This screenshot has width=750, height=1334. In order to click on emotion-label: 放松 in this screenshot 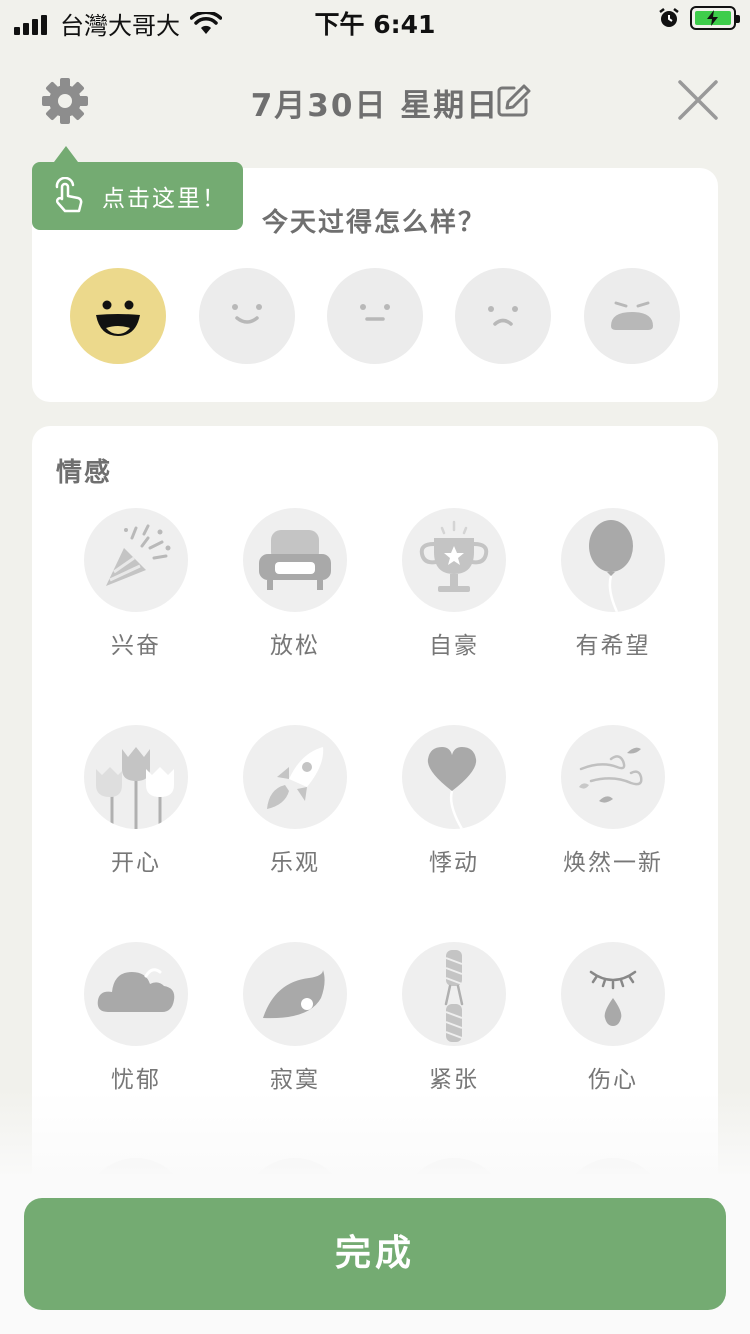, I will do `click(295, 646)`.